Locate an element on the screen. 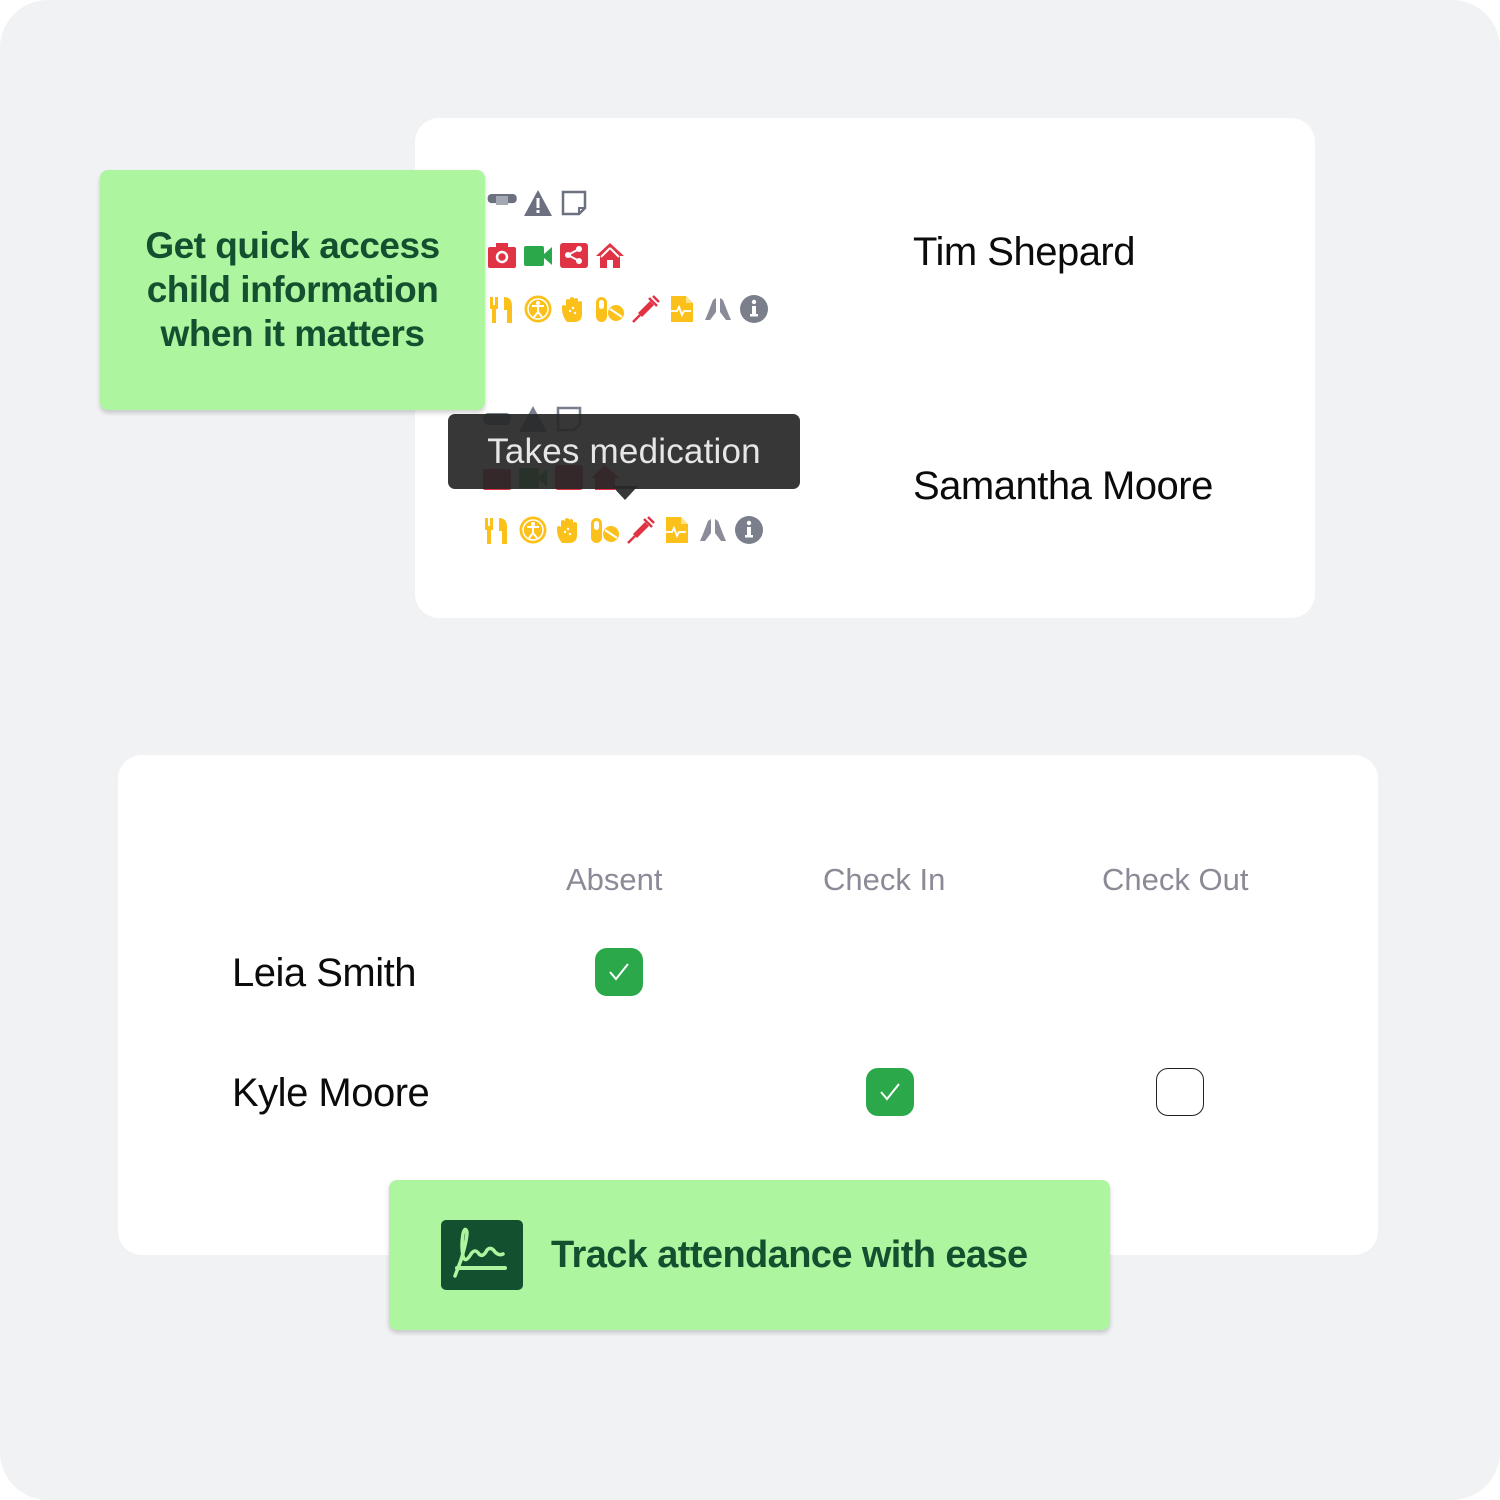  check-out-checkbox is located at coordinates (1180, 1092).